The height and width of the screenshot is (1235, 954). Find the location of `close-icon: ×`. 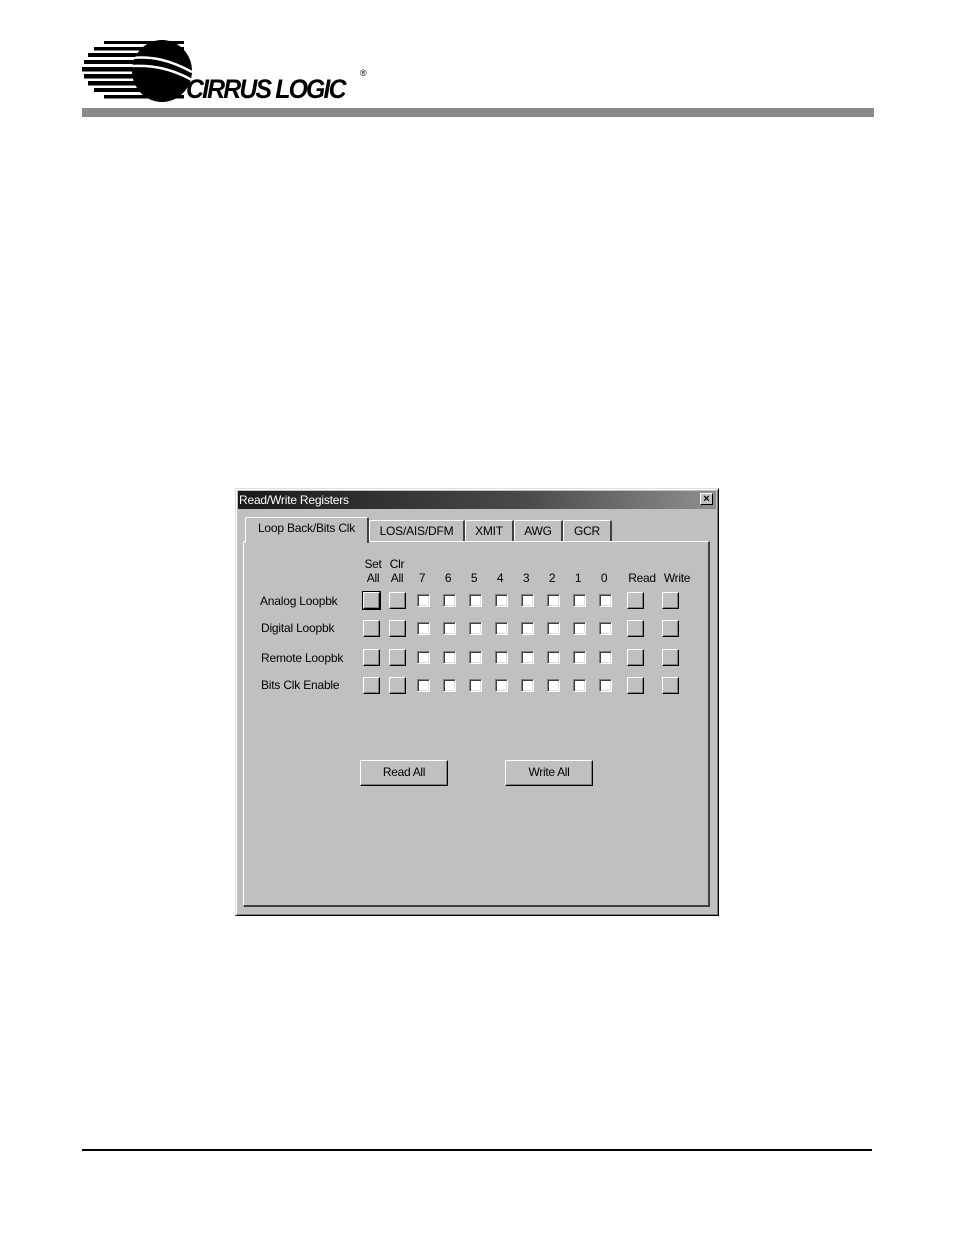

close-icon: × is located at coordinates (706, 499).